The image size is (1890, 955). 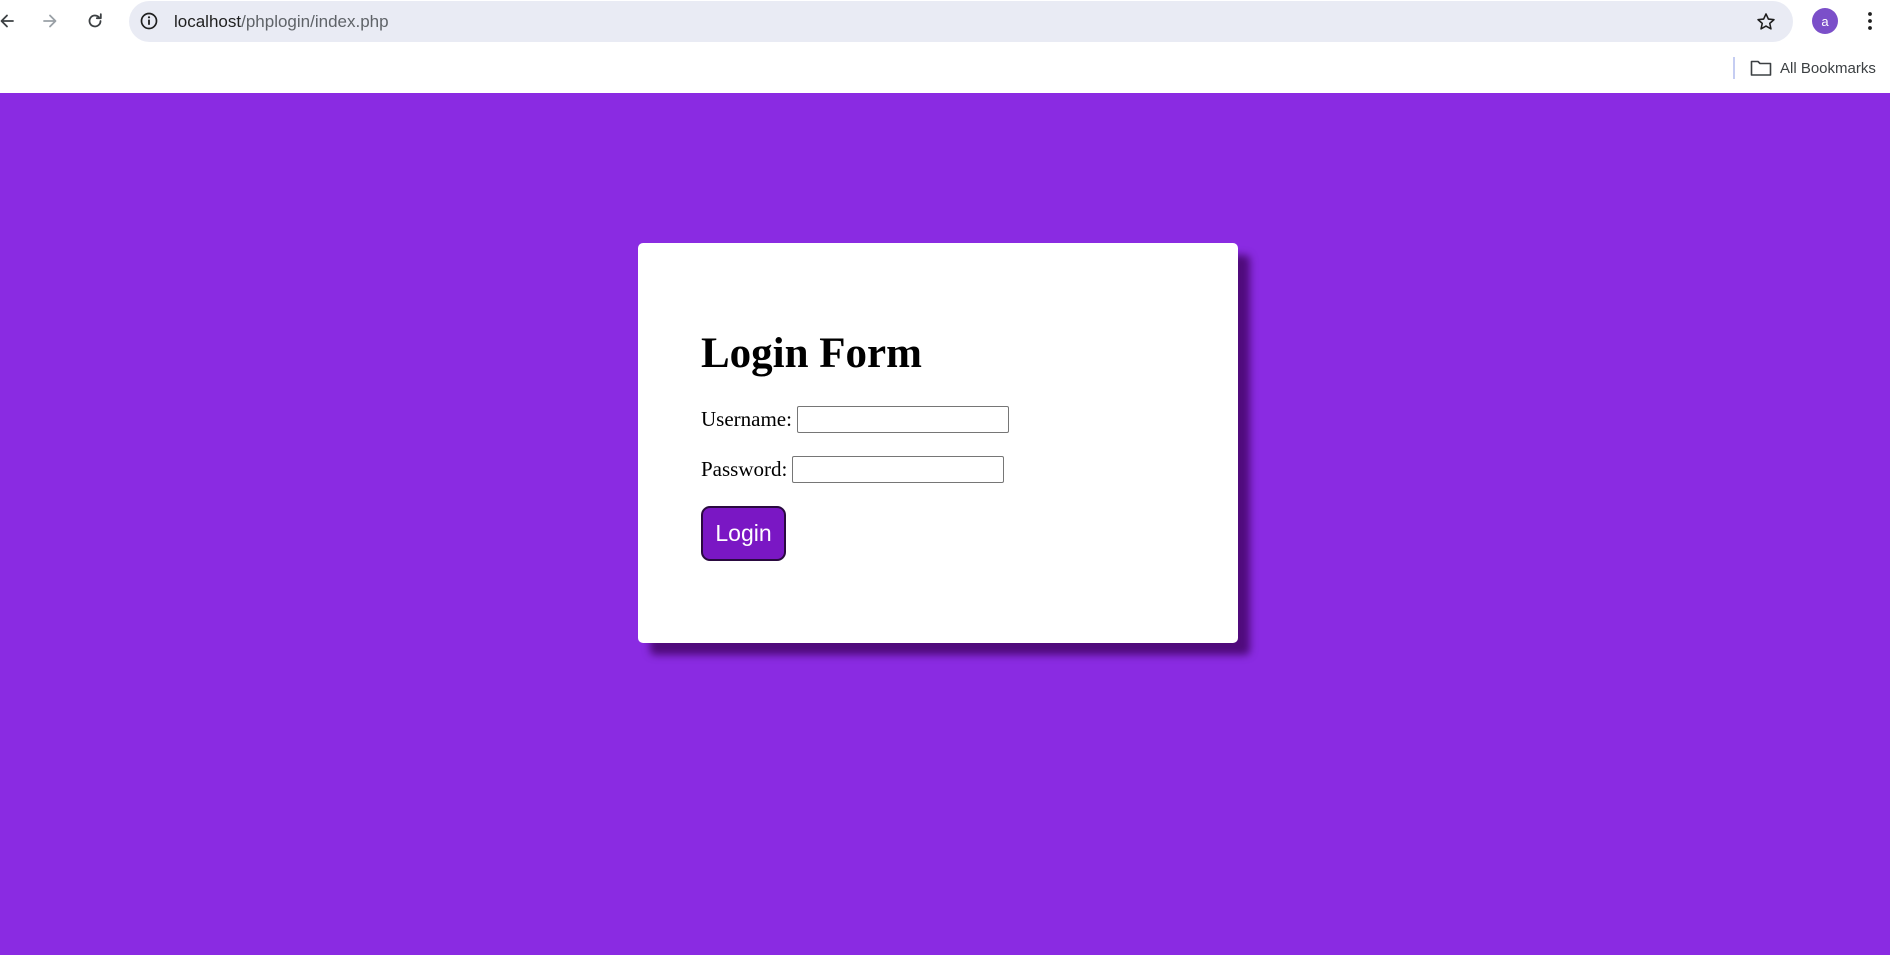 I want to click on all-bookmarks-button: All Bookmarks, so click(x=1813, y=68).